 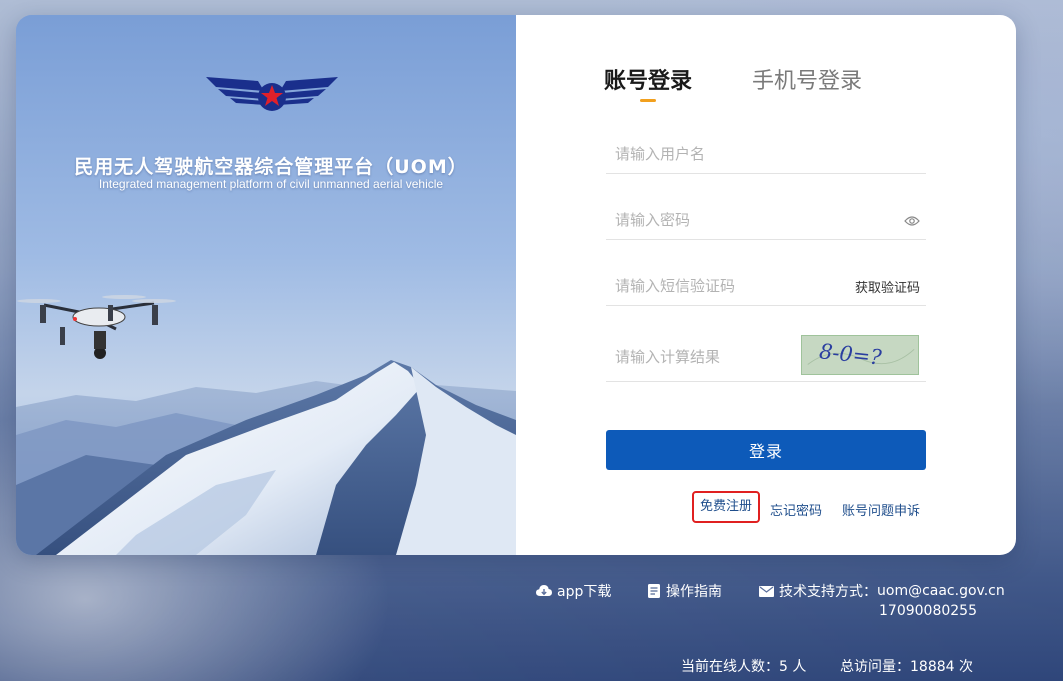 I want to click on visits-unit: 次, so click(x=966, y=667).